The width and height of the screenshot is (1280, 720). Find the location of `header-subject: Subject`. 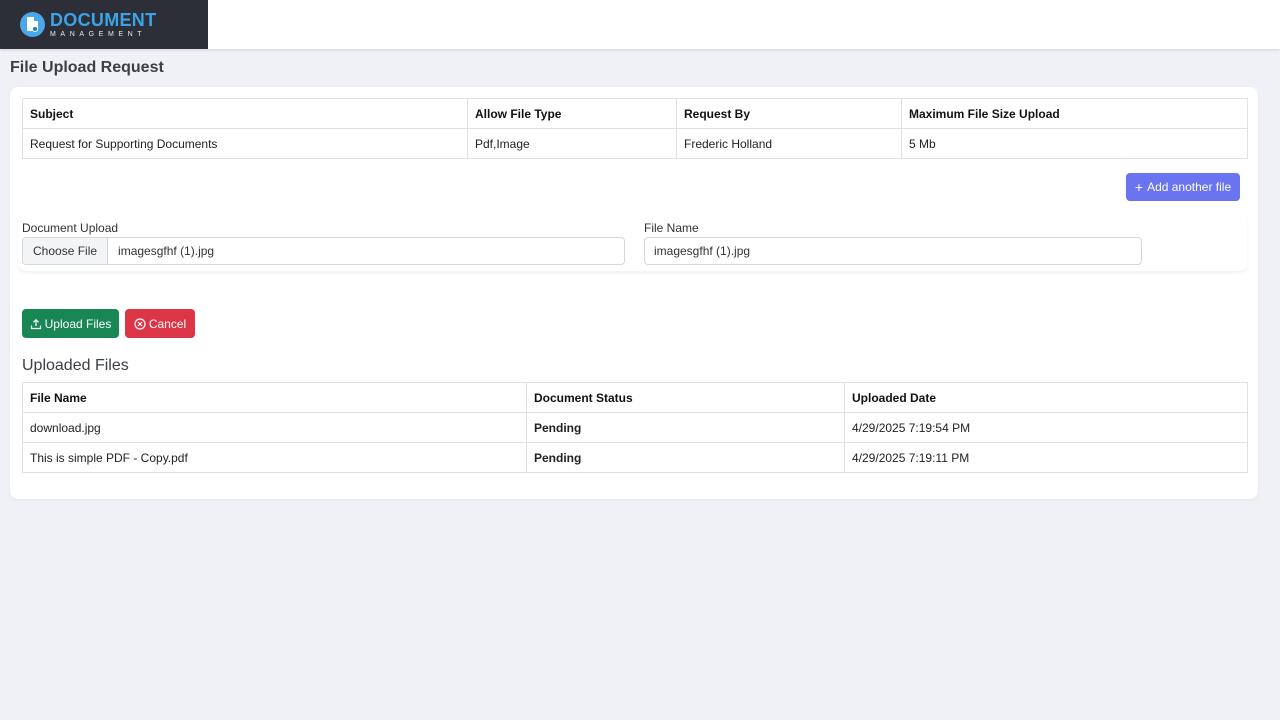

header-subject: Subject is located at coordinates (245, 113).